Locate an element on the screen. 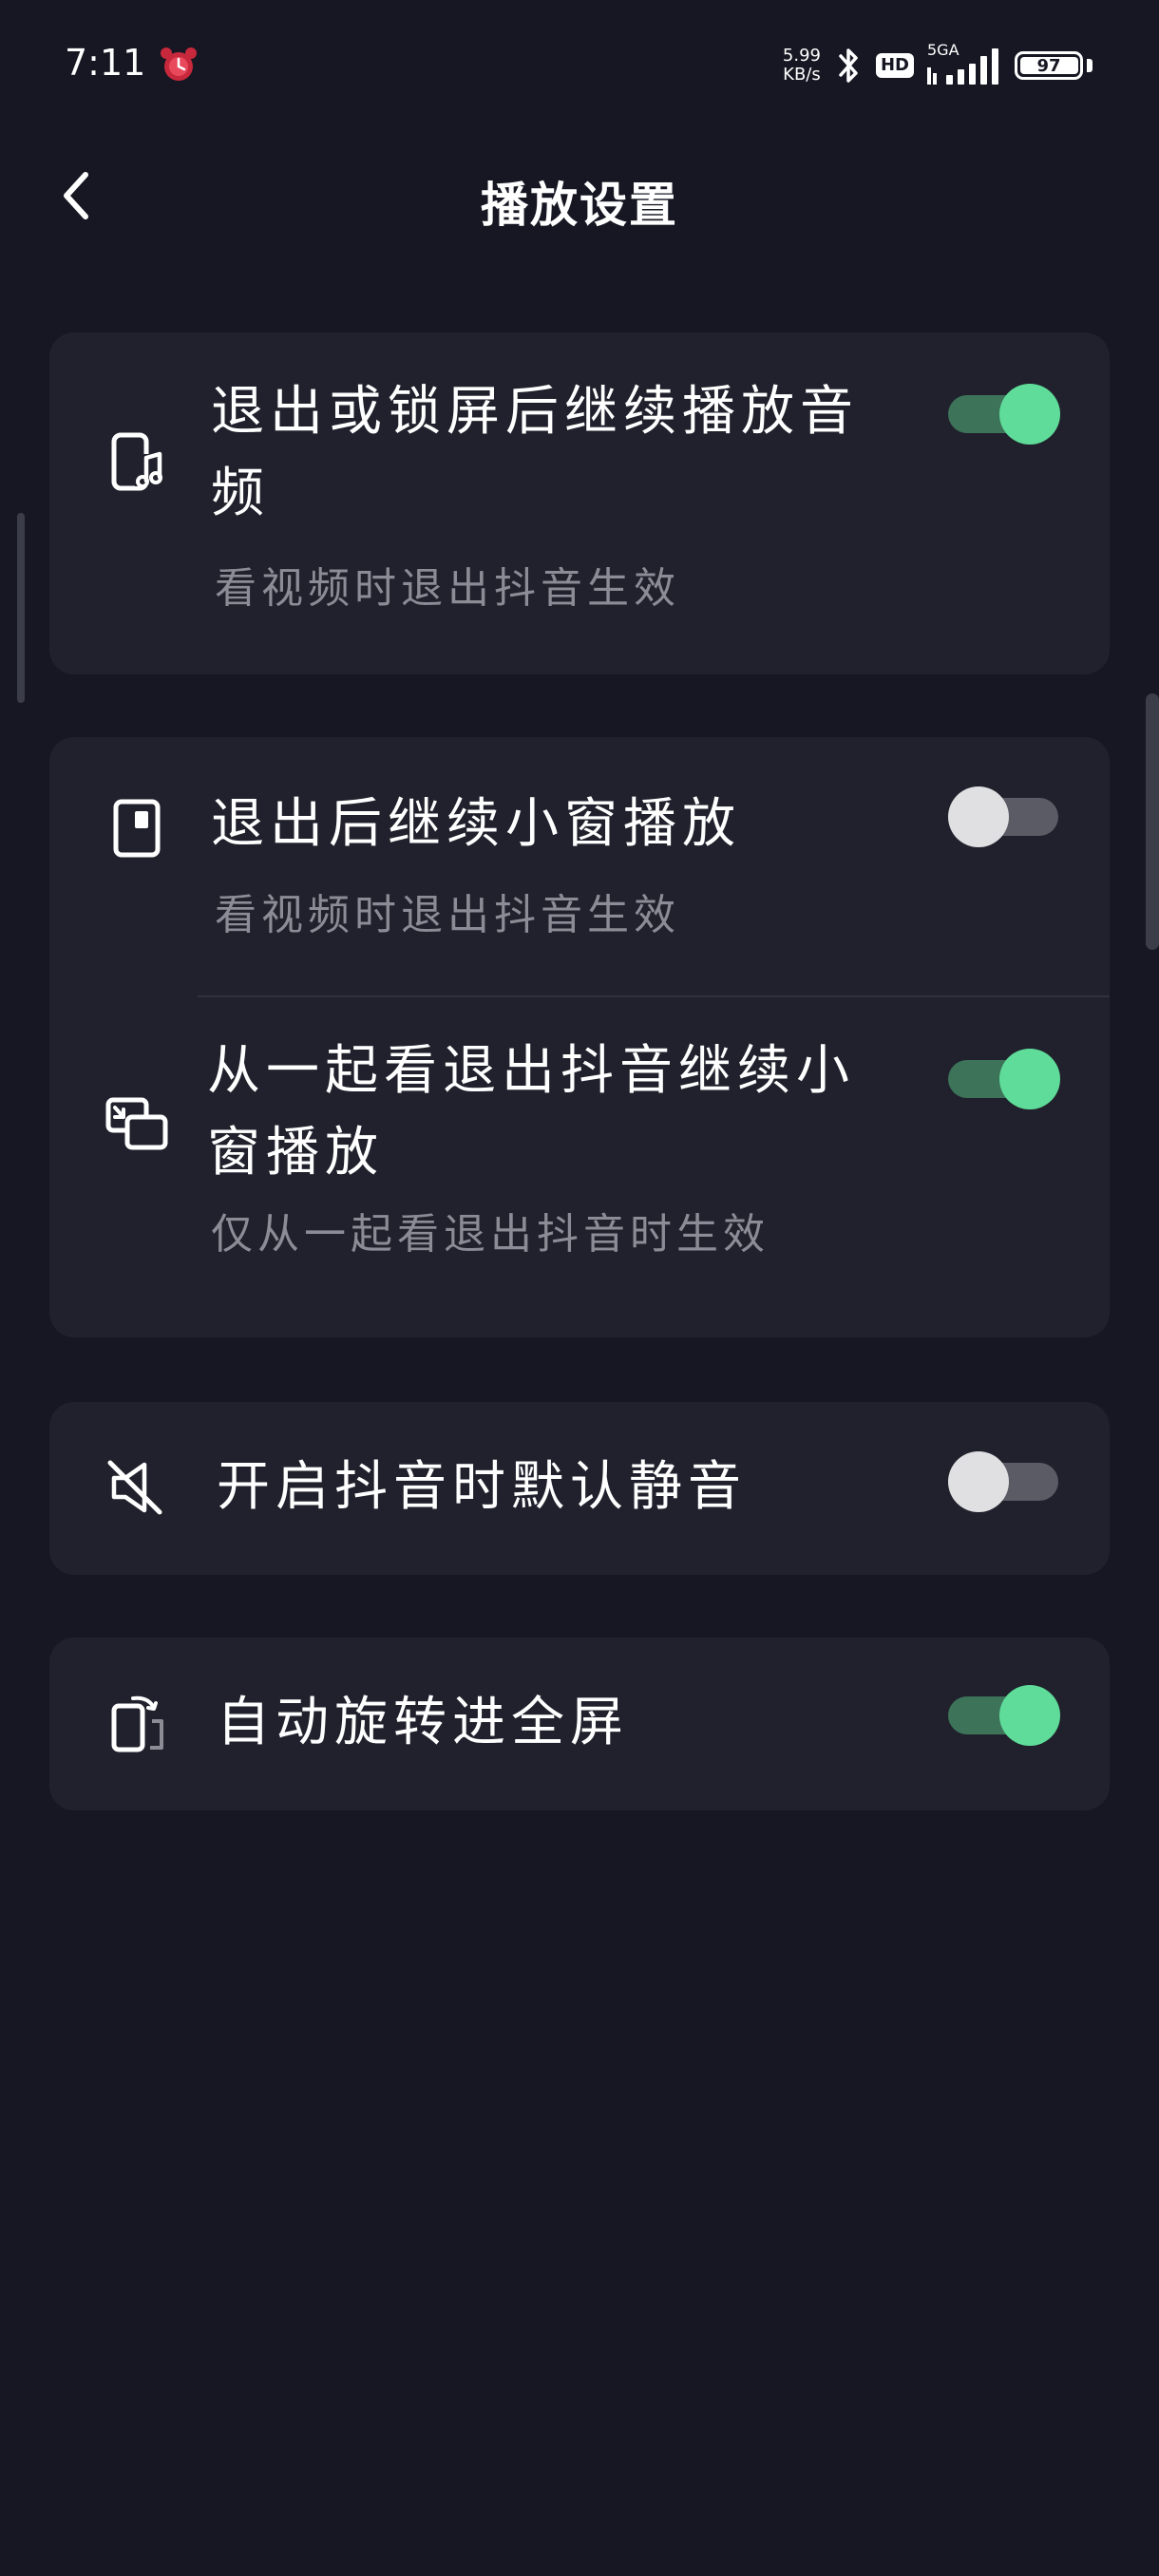 This screenshot has height=2576, width=1159. auto-rotate-toggle is located at coordinates (1004, 1715).